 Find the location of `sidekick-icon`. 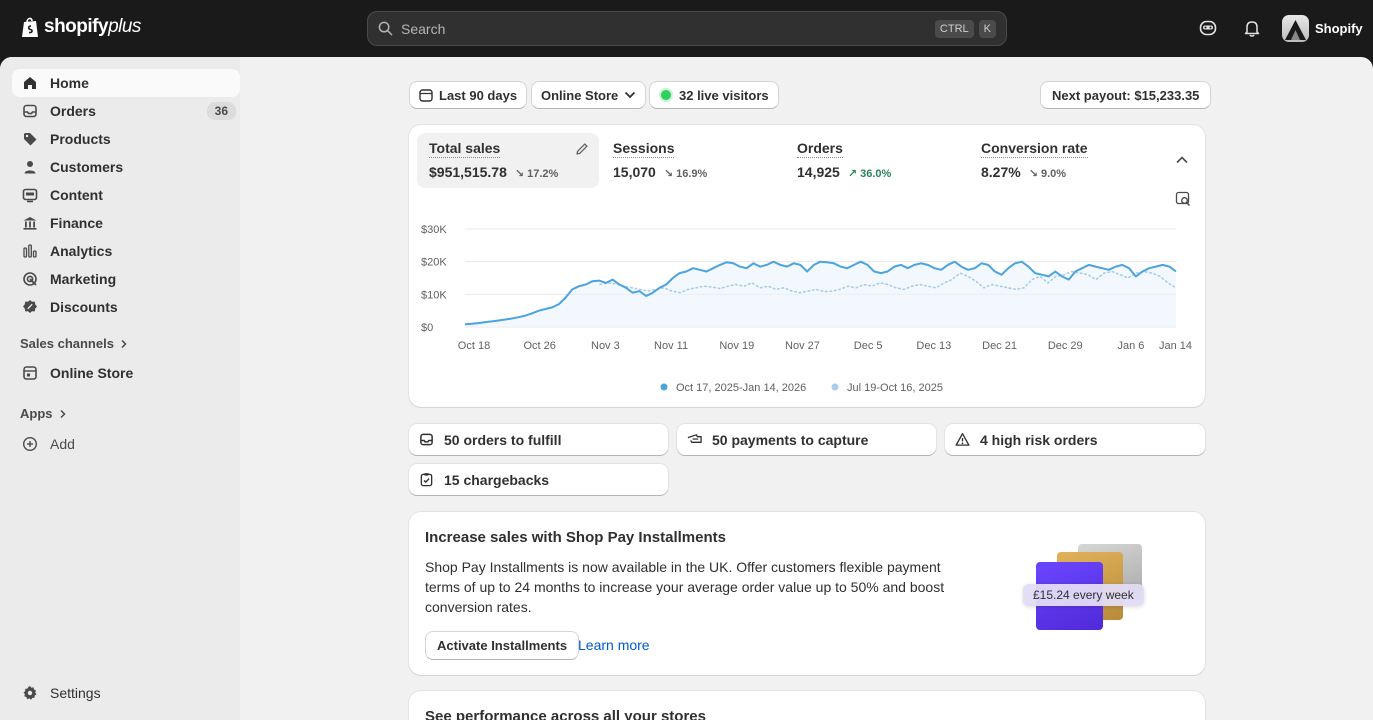

sidekick-icon is located at coordinates (1208, 28).